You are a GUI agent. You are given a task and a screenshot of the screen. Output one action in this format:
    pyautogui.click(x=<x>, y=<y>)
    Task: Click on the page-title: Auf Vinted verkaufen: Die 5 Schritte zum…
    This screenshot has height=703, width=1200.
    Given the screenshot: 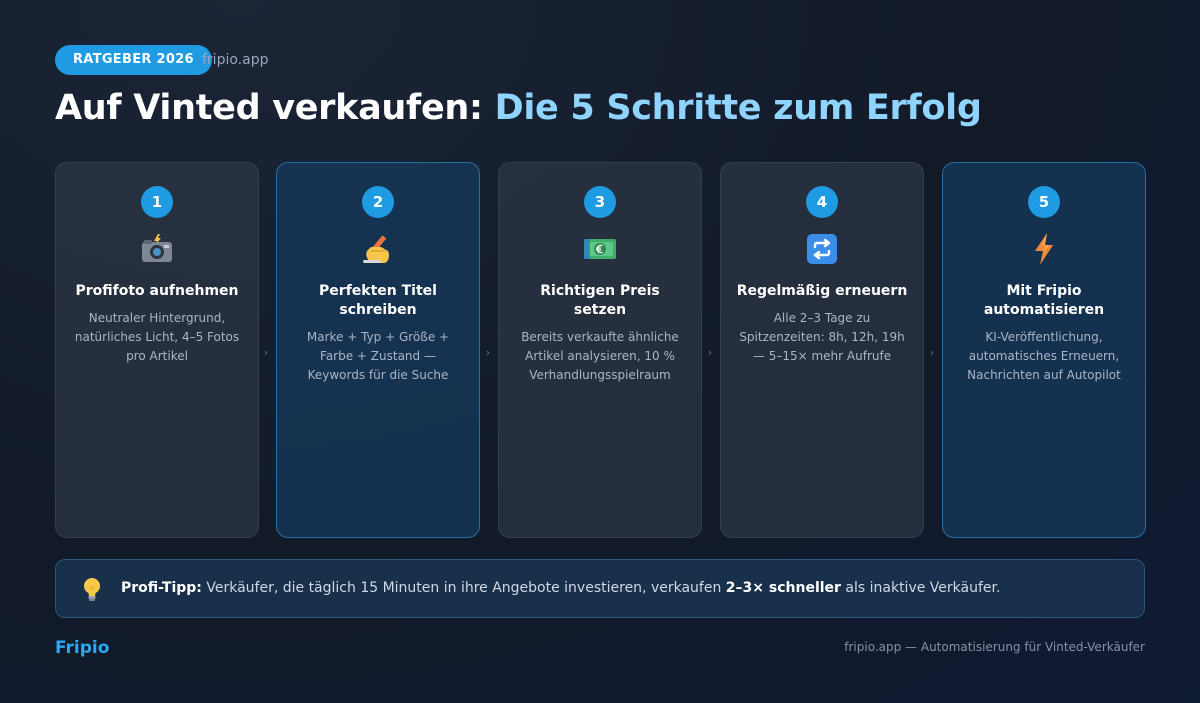 What is the action you would take?
    pyautogui.click(x=518, y=108)
    